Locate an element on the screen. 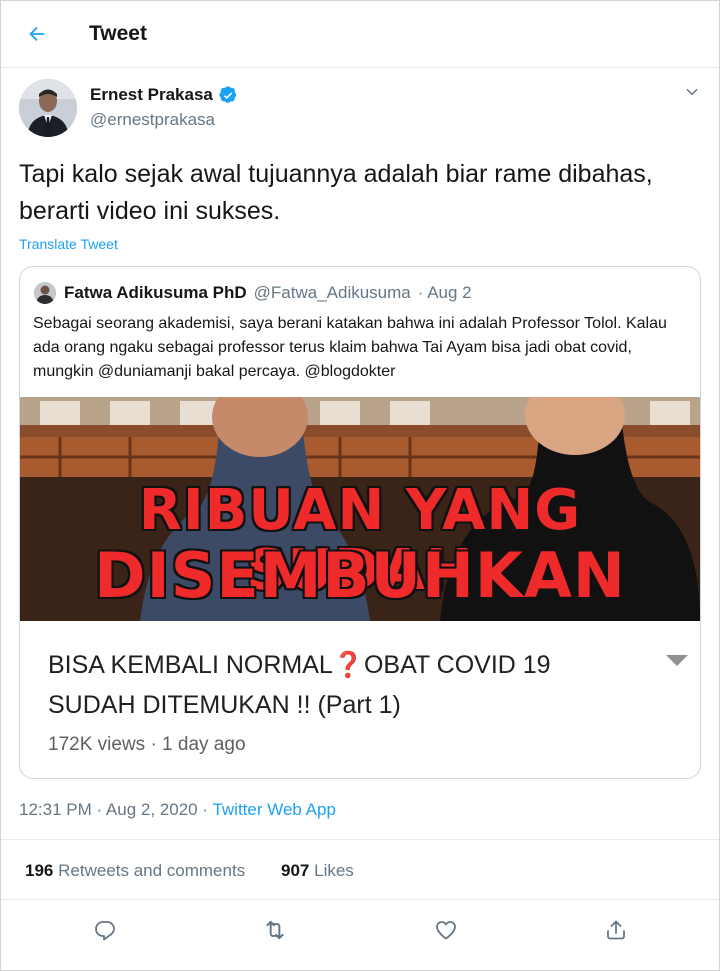 Image resolution: width=720 pixels, height=971 pixels. source-app-link: Twitter Web App is located at coordinates (273, 809).